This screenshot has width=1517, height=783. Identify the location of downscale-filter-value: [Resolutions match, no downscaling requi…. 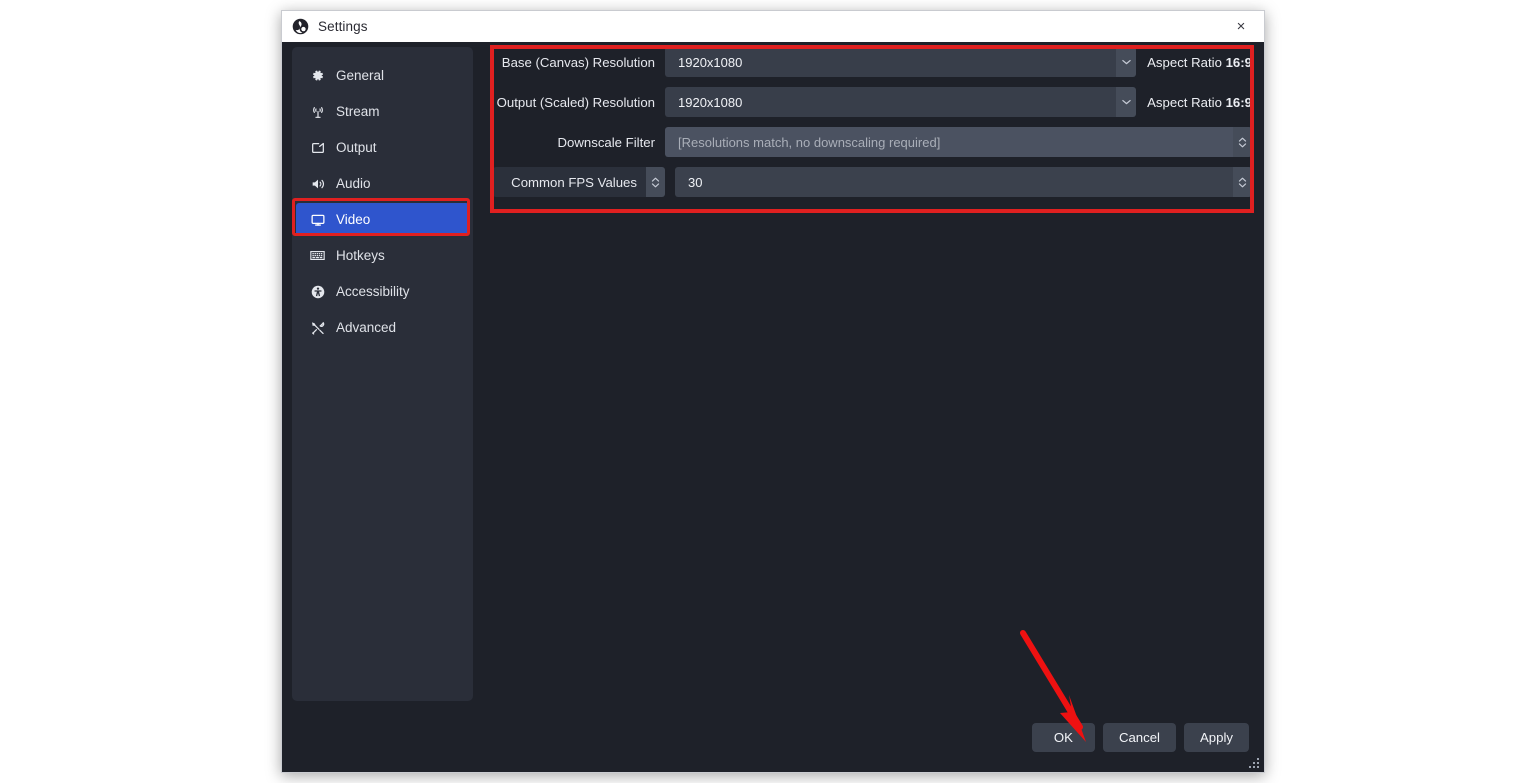
(949, 142).